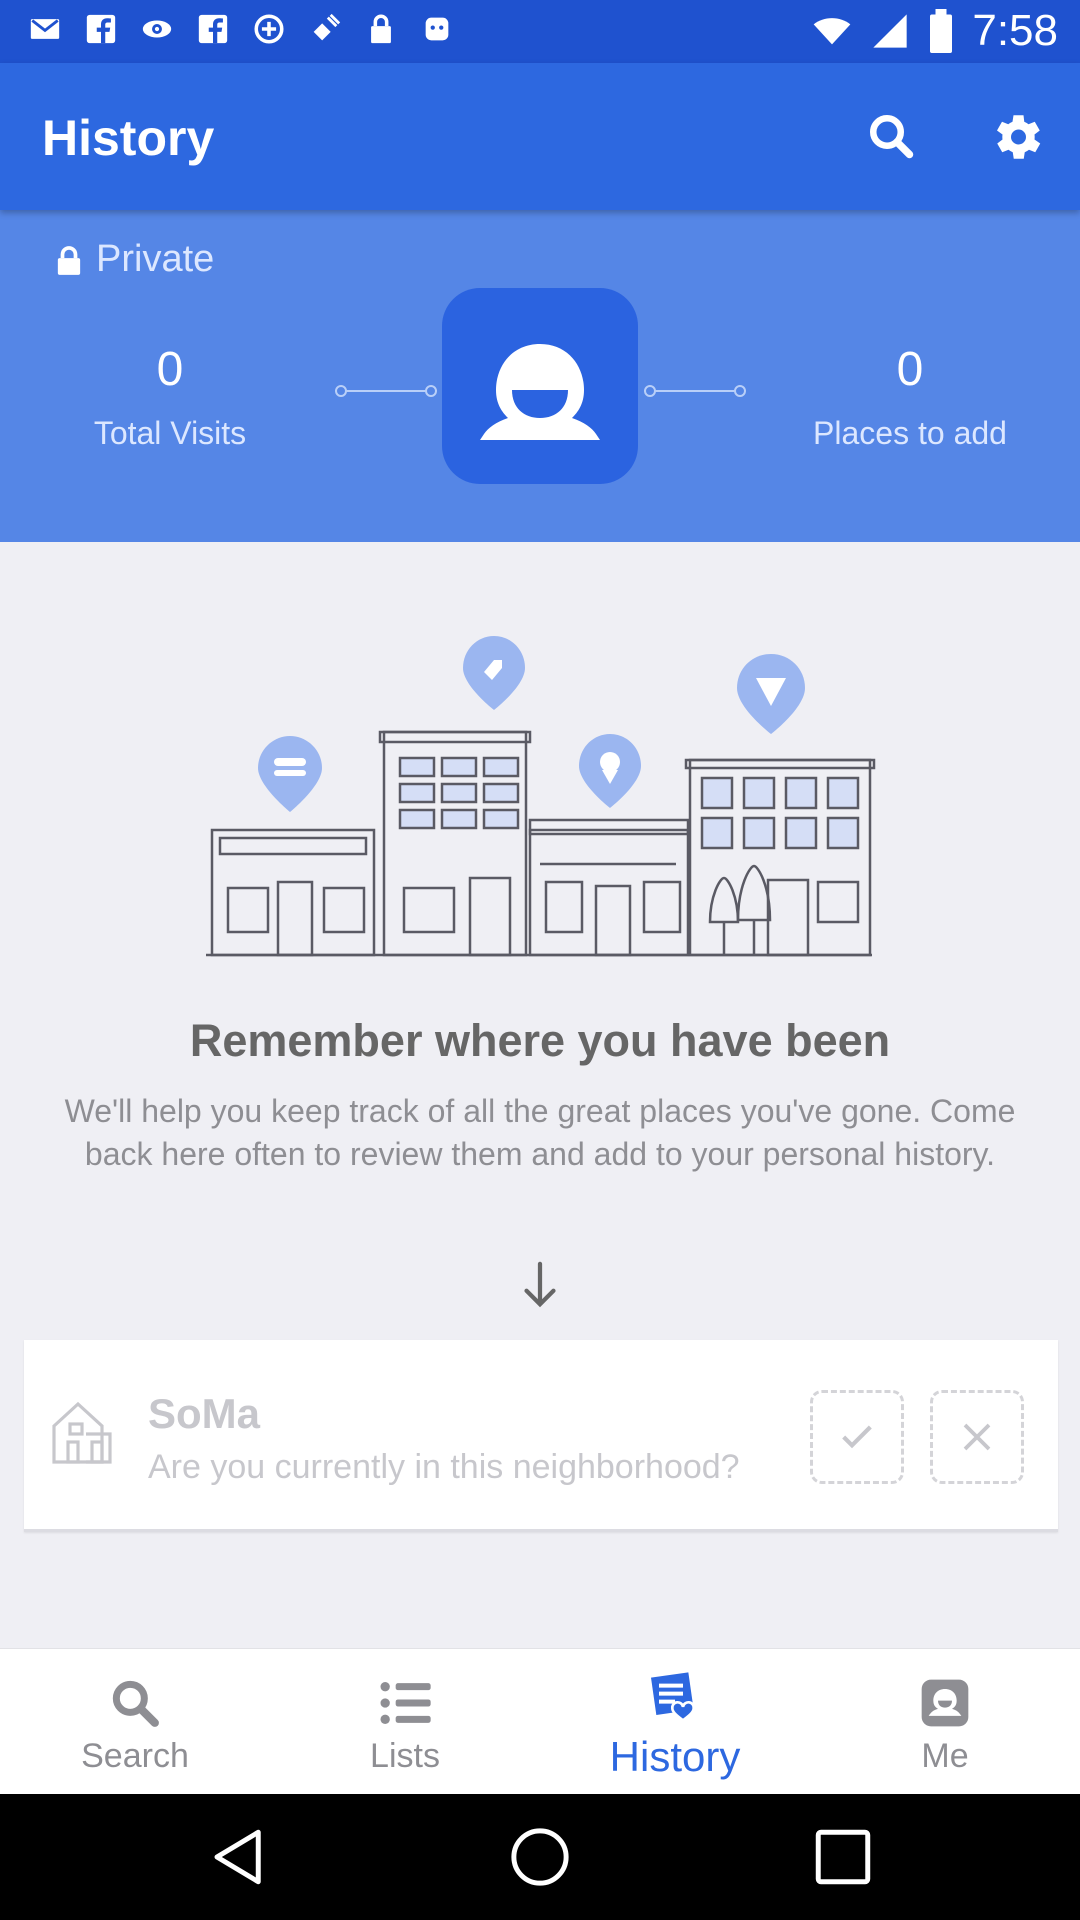 This screenshot has height=1920, width=1080. What do you see at coordinates (128, 138) in the screenshot?
I see `page-title: History` at bounding box center [128, 138].